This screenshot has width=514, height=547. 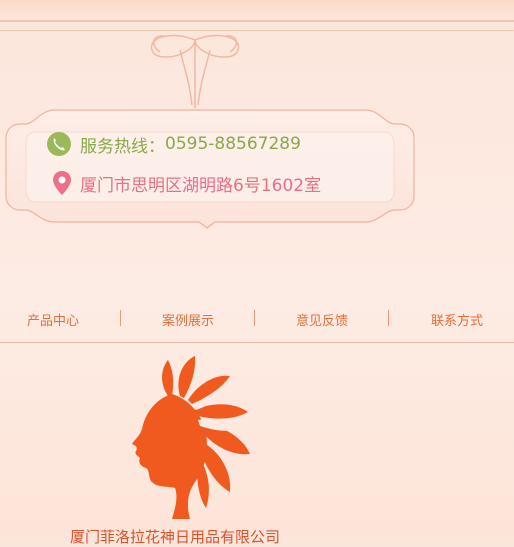 What do you see at coordinates (201, 185) in the screenshot?
I see `address-text: 厦门市思明区湖明路6号1602室` at bounding box center [201, 185].